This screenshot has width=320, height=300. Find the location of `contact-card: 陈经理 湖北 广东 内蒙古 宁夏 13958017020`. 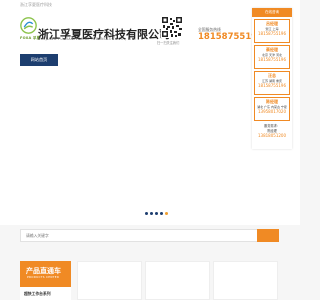

contact-card: 陈经理 湖北 广东 内蒙古 宁夏 13958017020 is located at coordinates (272, 109).